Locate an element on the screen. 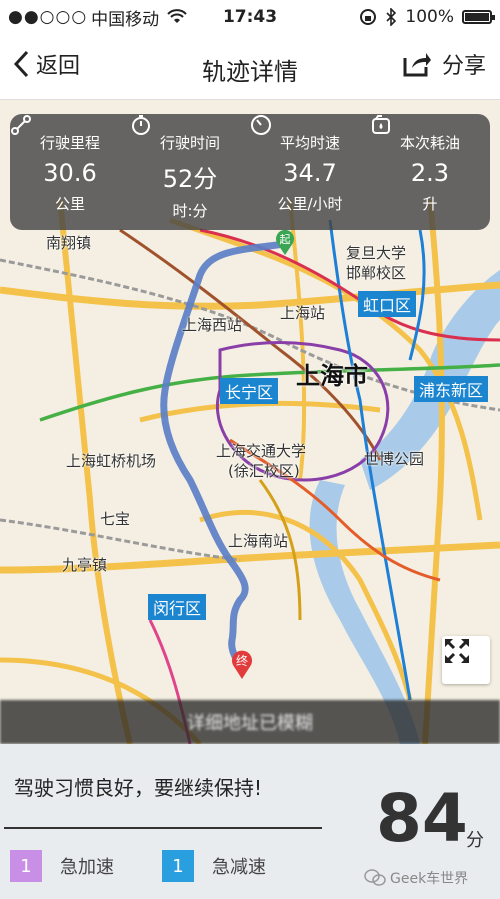 Image resolution: width=500 pixels, height=899 pixels. event-hard-acceleration: 1 急加速 is located at coordinates (62, 866).